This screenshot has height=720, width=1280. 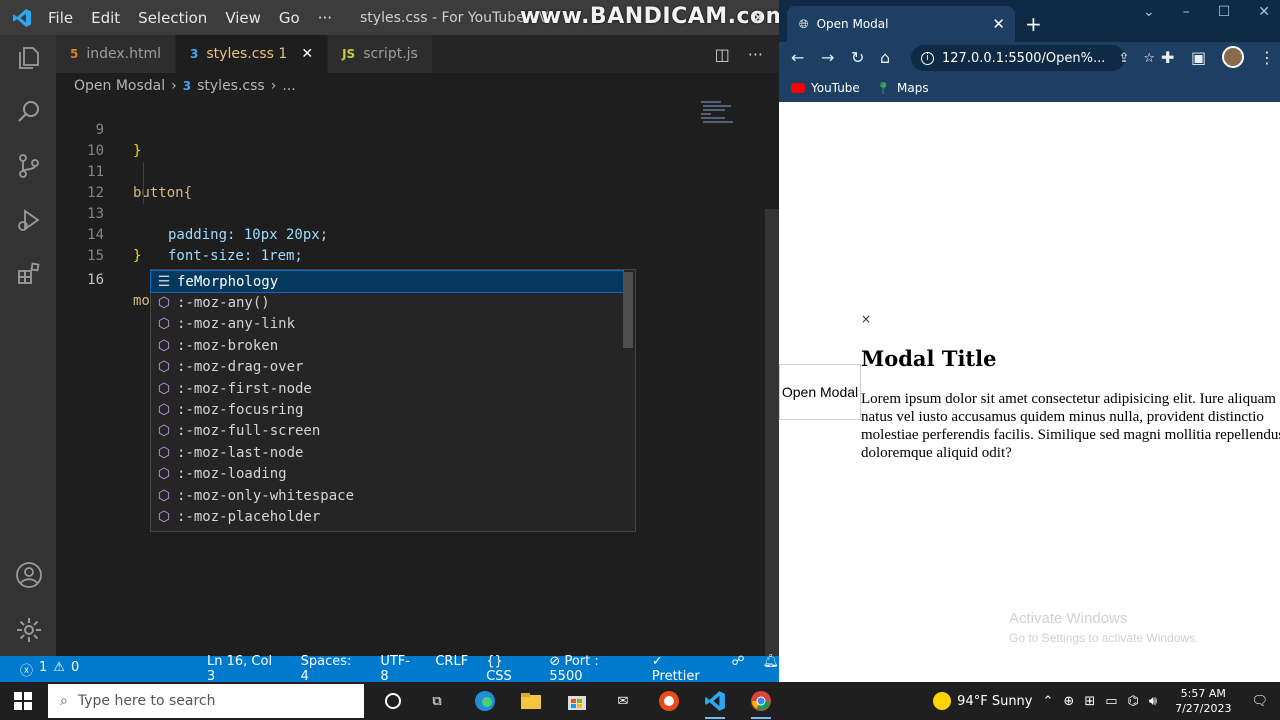 What do you see at coordinates (722, 54) in the screenshot?
I see `split-editor-icon: ◫` at bounding box center [722, 54].